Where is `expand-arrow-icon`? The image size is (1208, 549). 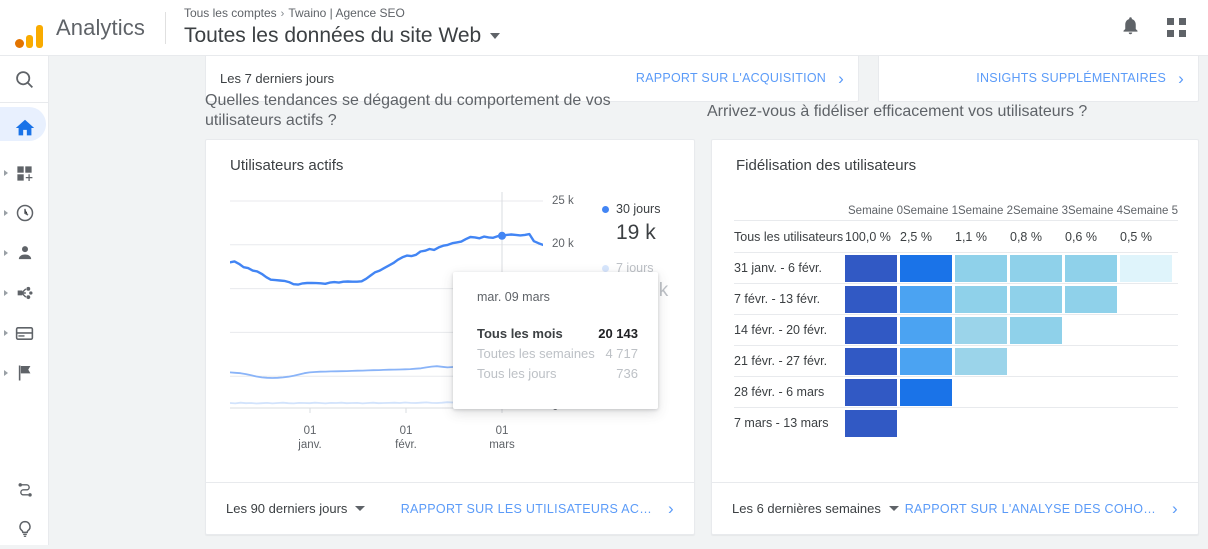 expand-arrow-icon is located at coordinates (6, 373).